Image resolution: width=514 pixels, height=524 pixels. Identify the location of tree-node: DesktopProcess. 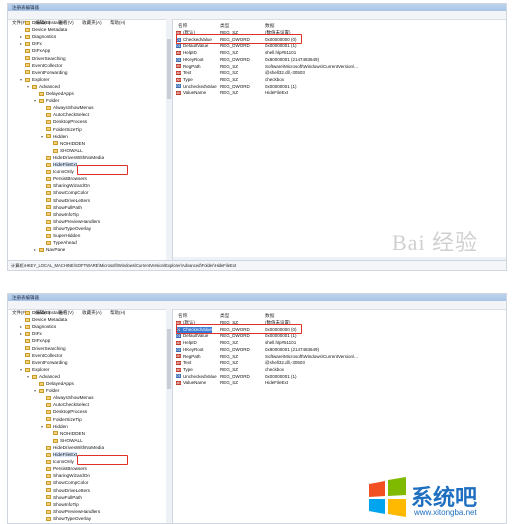
(64, 121).